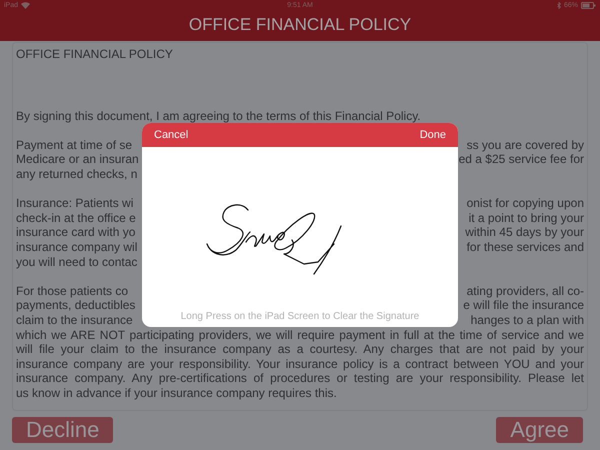 The height and width of the screenshot is (450, 600). What do you see at coordinates (526, 218) in the screenshot?
I see `document-text: it a point to bring your` at bounding box center [526, 218].